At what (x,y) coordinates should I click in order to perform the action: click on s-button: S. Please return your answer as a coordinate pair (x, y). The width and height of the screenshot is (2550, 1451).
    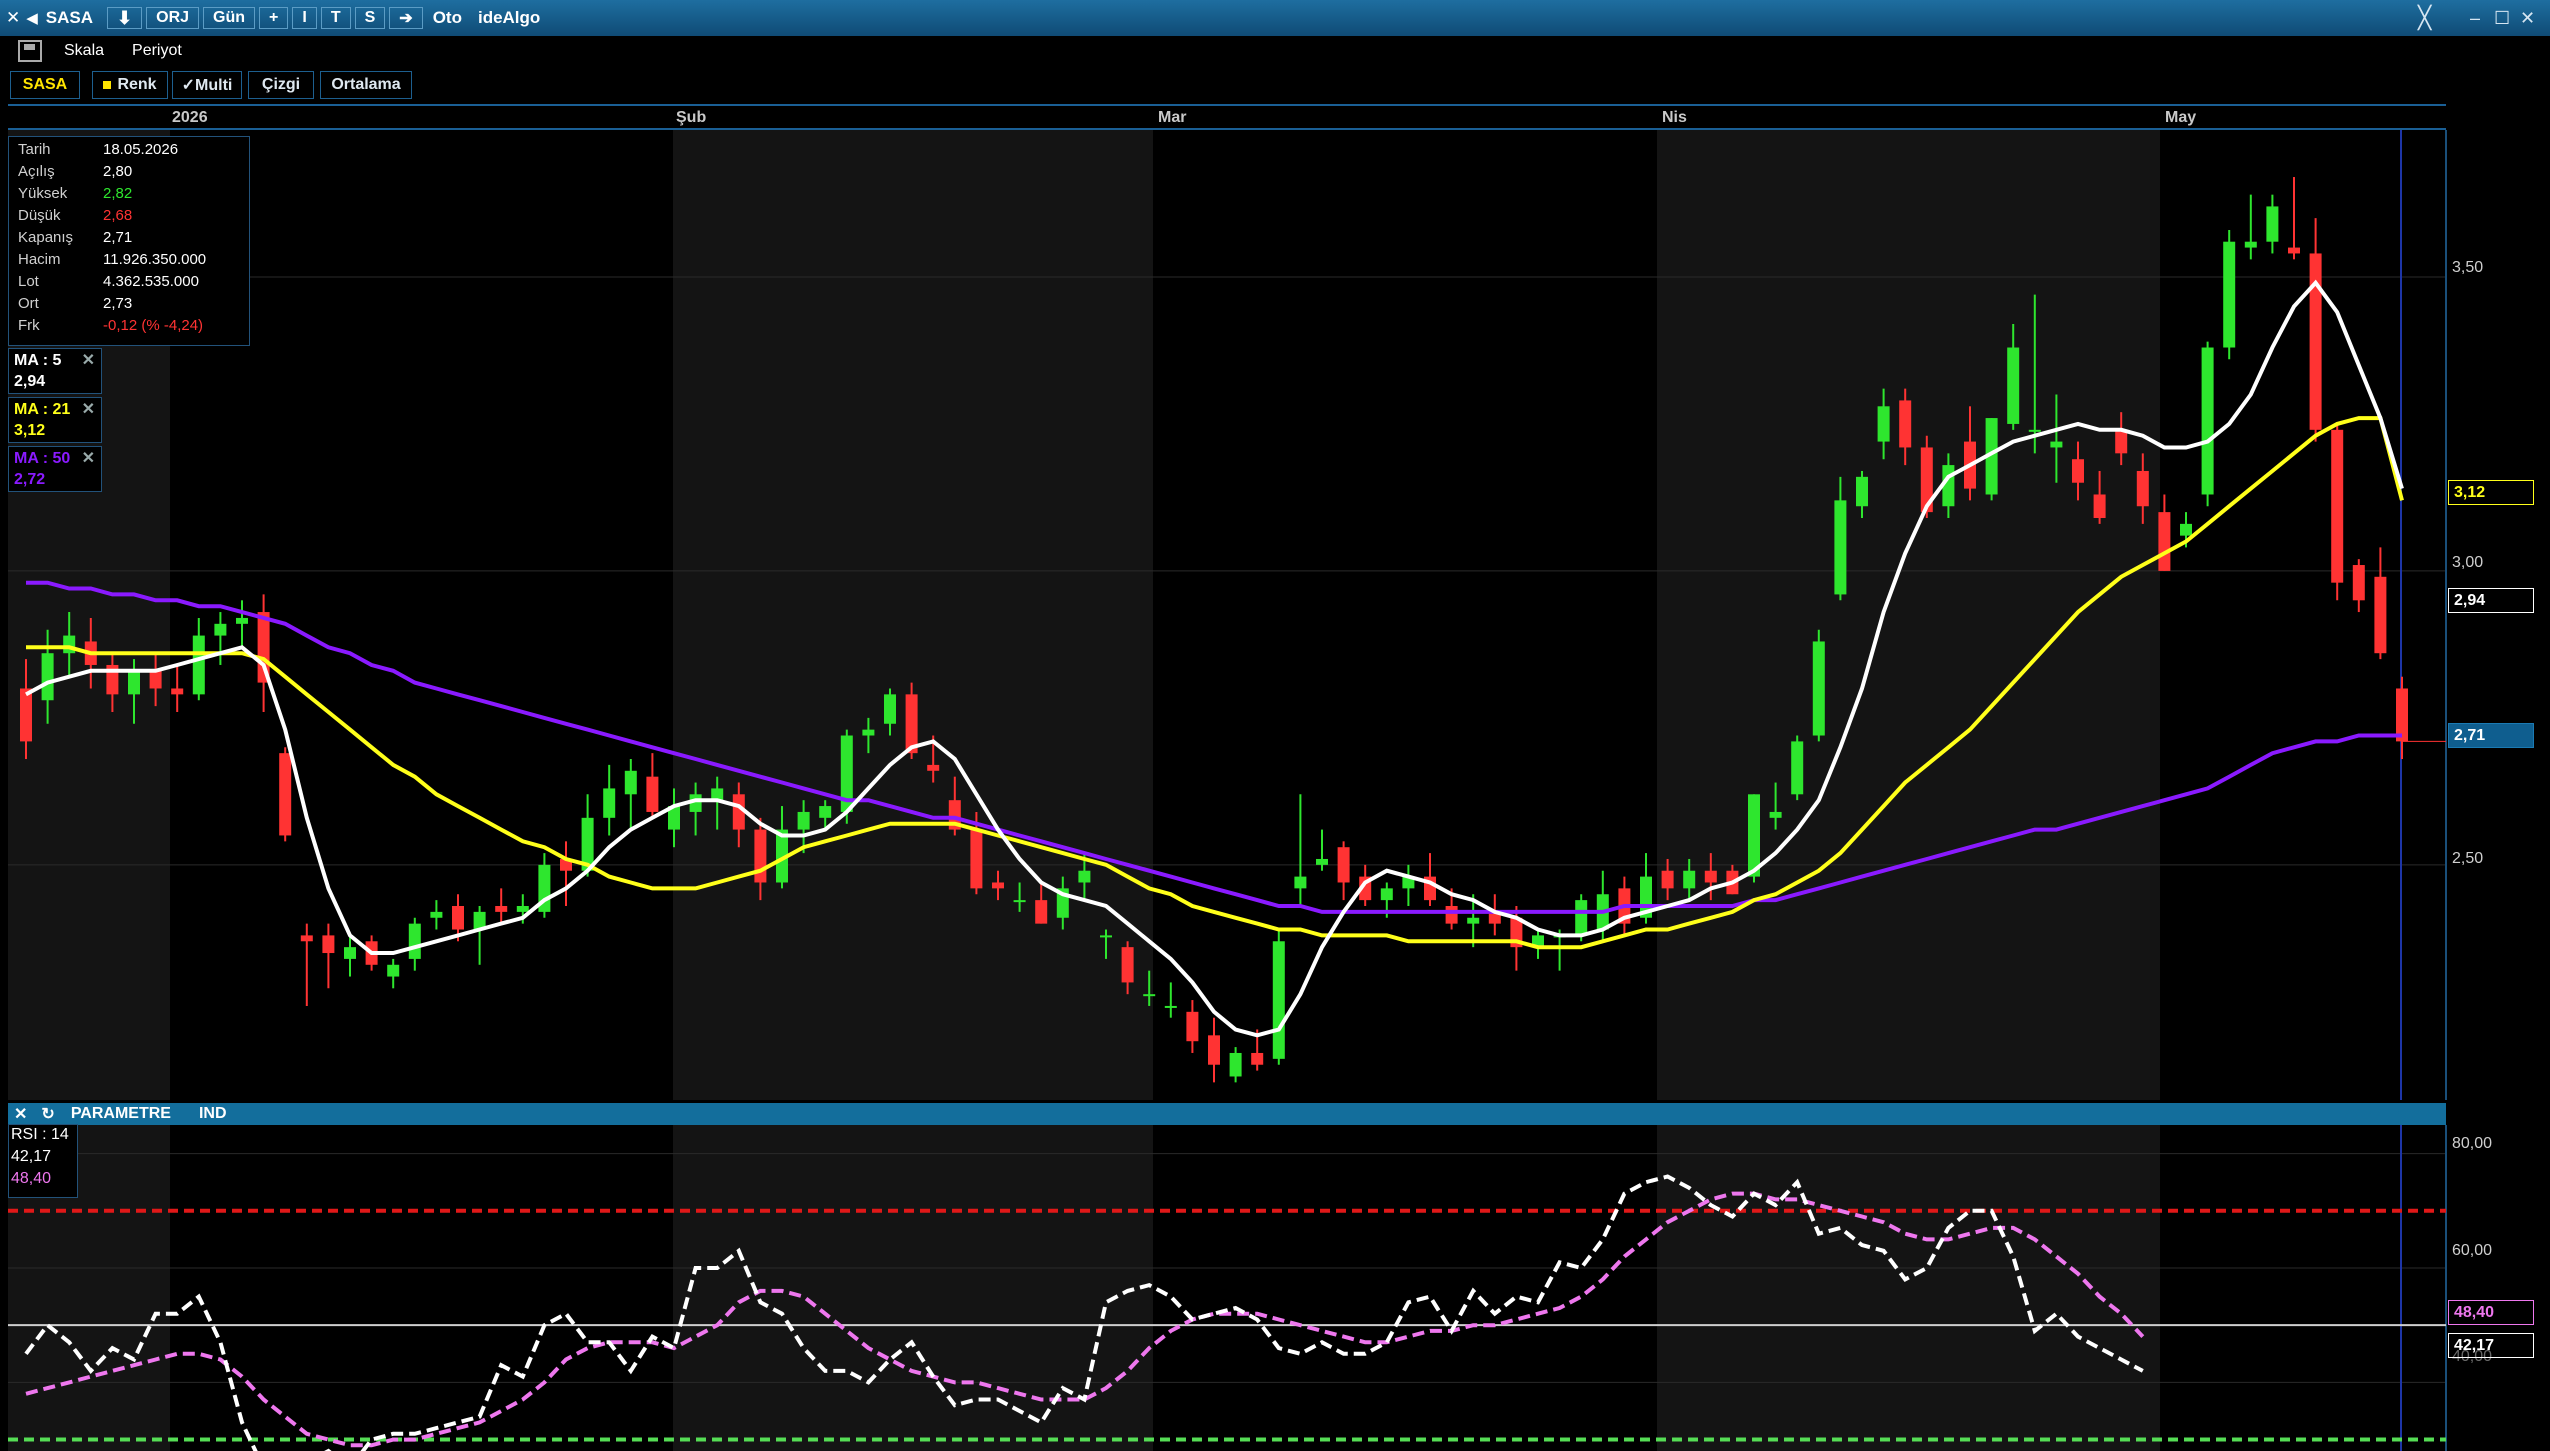
    Looking at the image, I should click on (370, 18).